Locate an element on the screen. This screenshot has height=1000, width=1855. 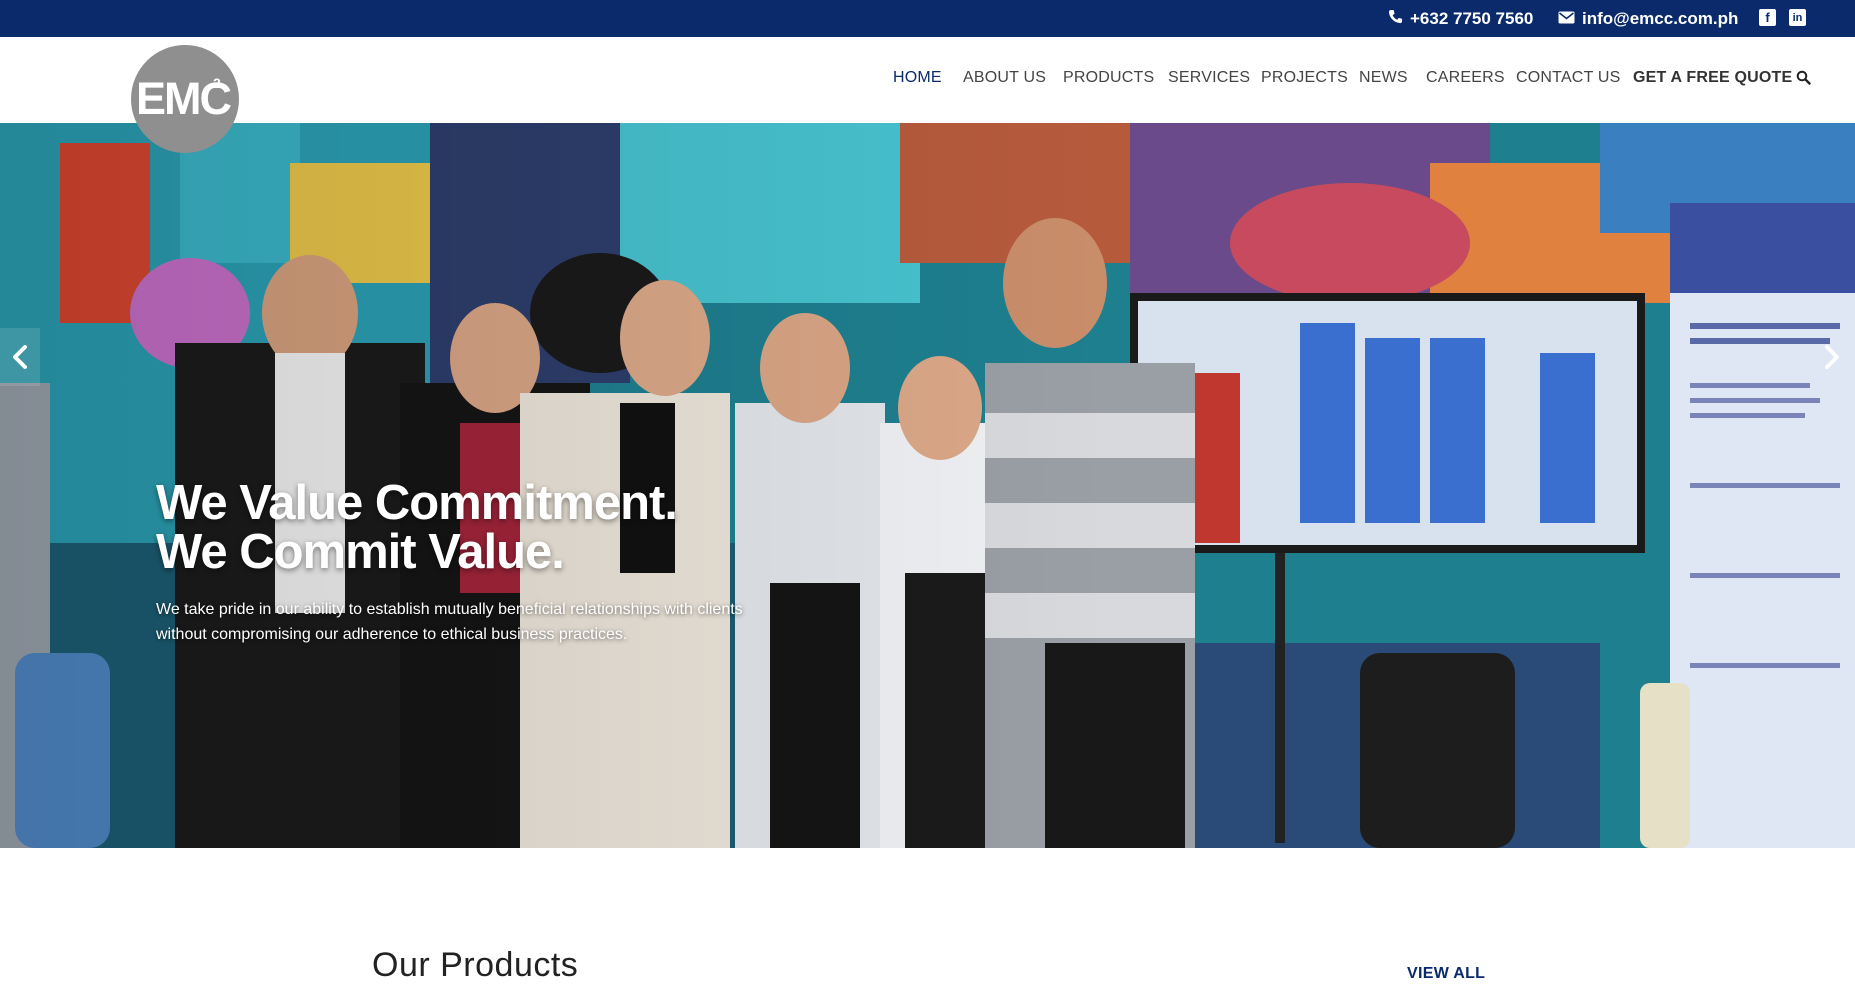
hero-headline: We Value Commitment. We Commit Value. is located at coordinates (417, 527).